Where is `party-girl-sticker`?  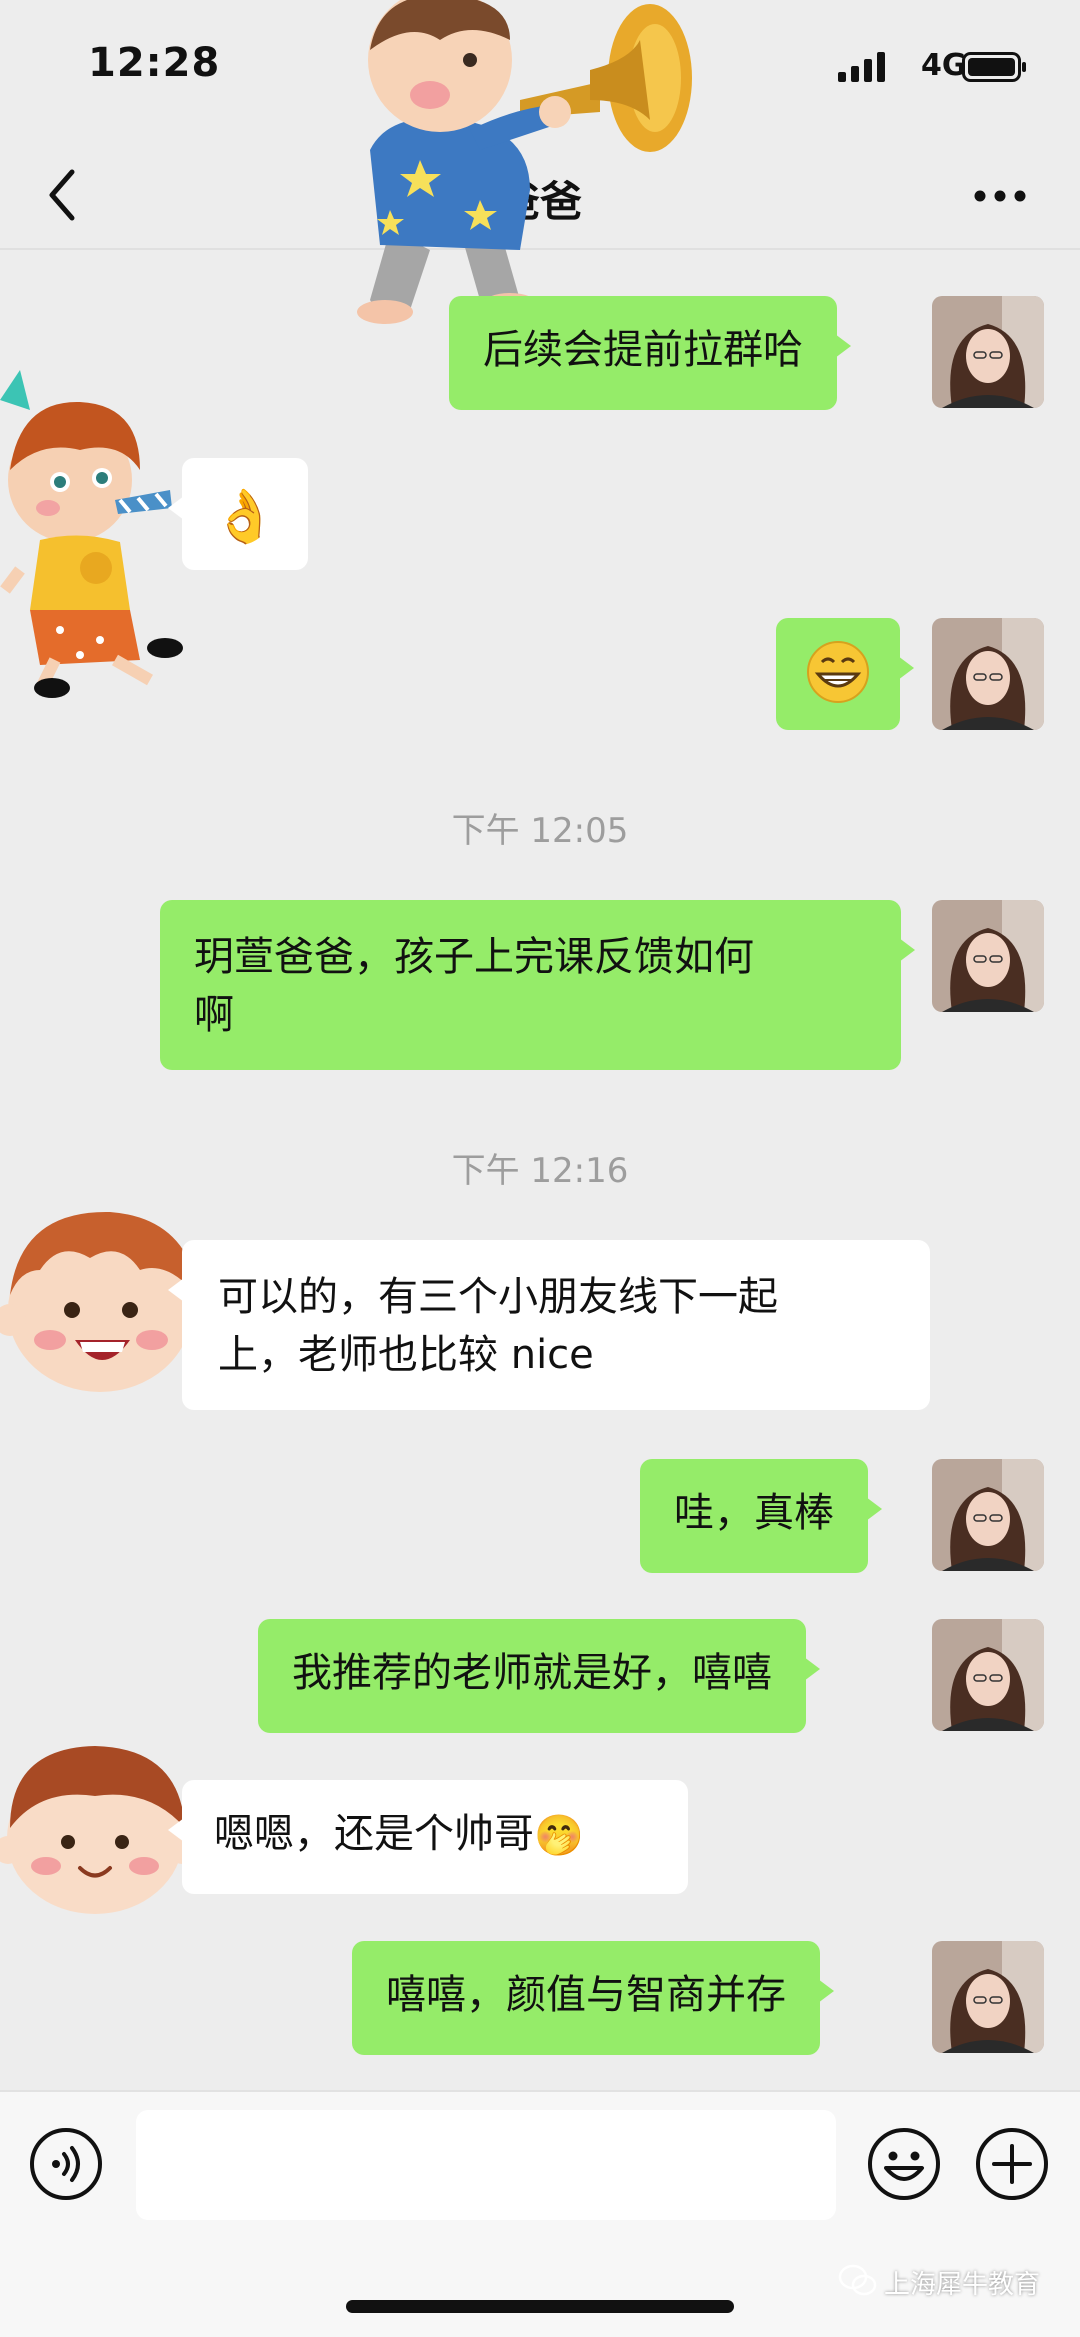
party-girl-sticker is located at coordinates (91, 534).